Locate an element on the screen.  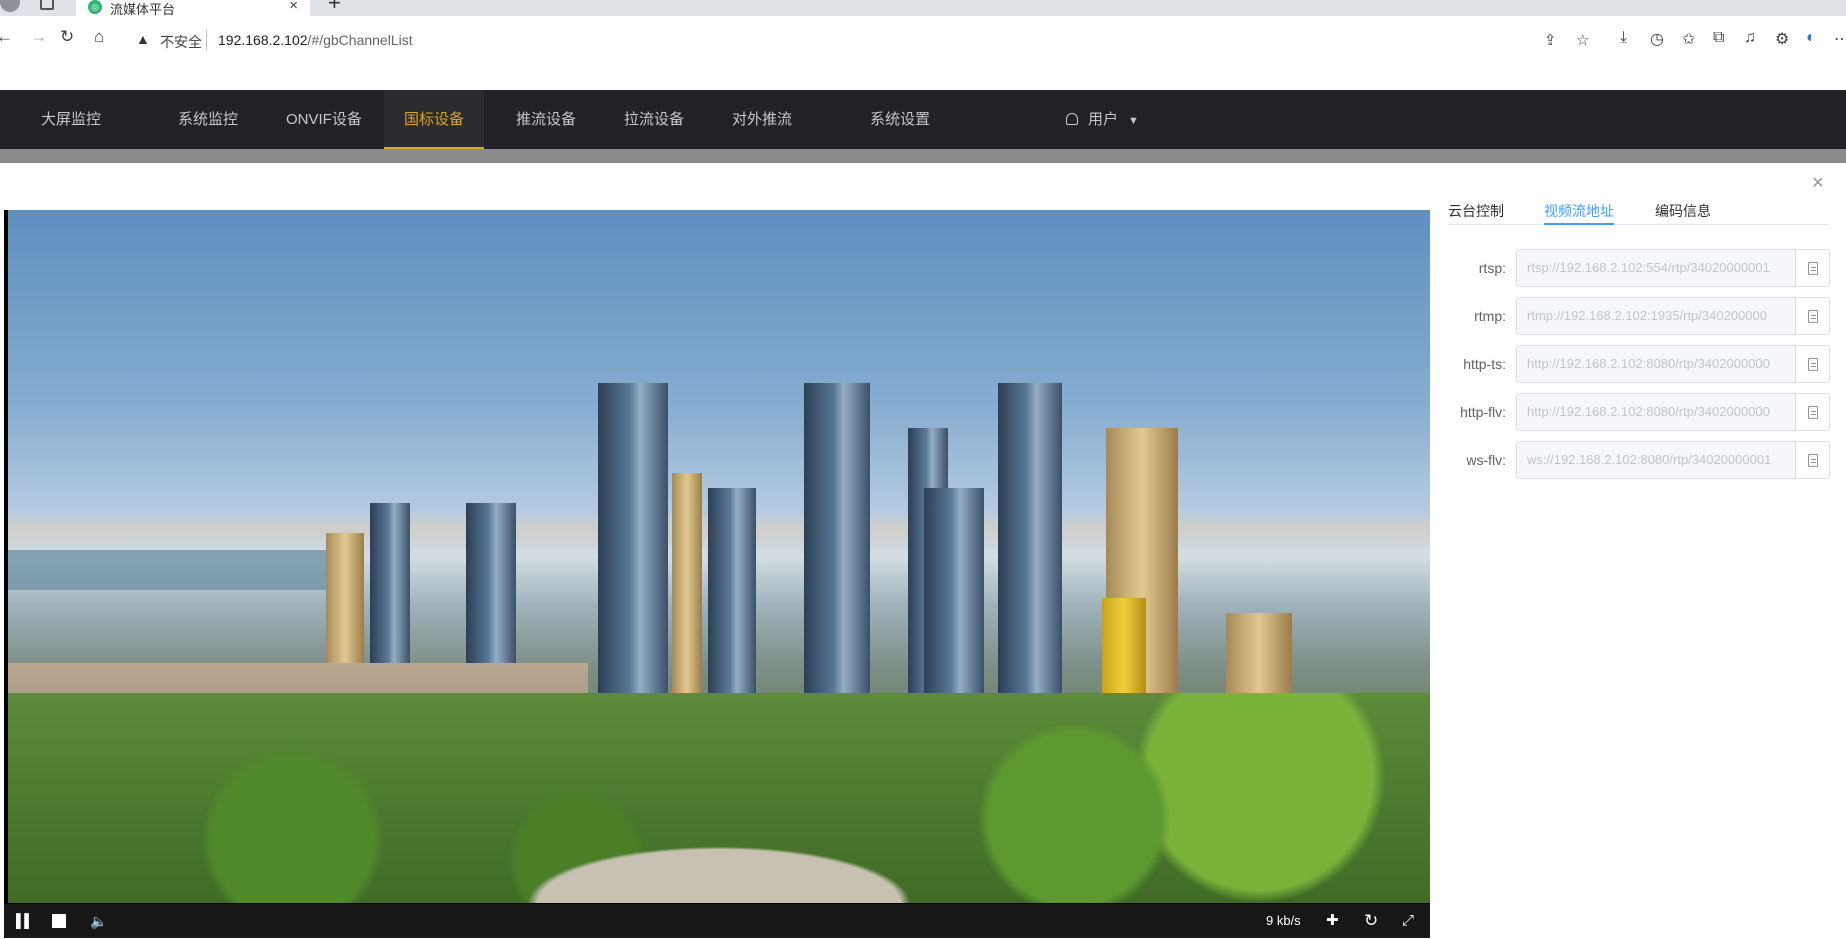
nav-item-big-screen: 大屏监控 is located at coordinates (71, 119).